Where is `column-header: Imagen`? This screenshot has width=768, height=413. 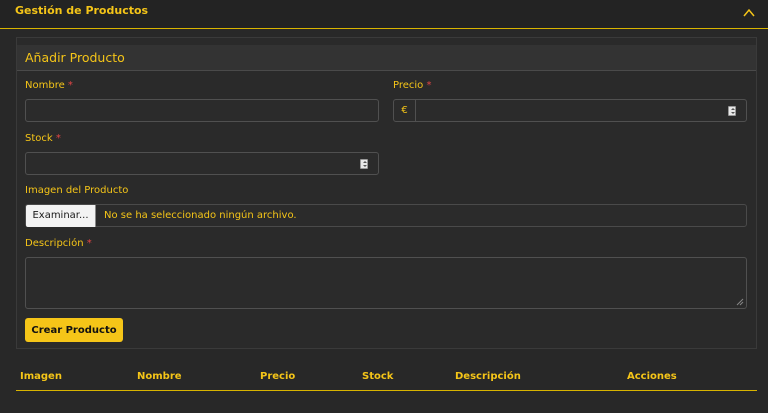
column-header: Imagen is located at coordinates (41, 376).